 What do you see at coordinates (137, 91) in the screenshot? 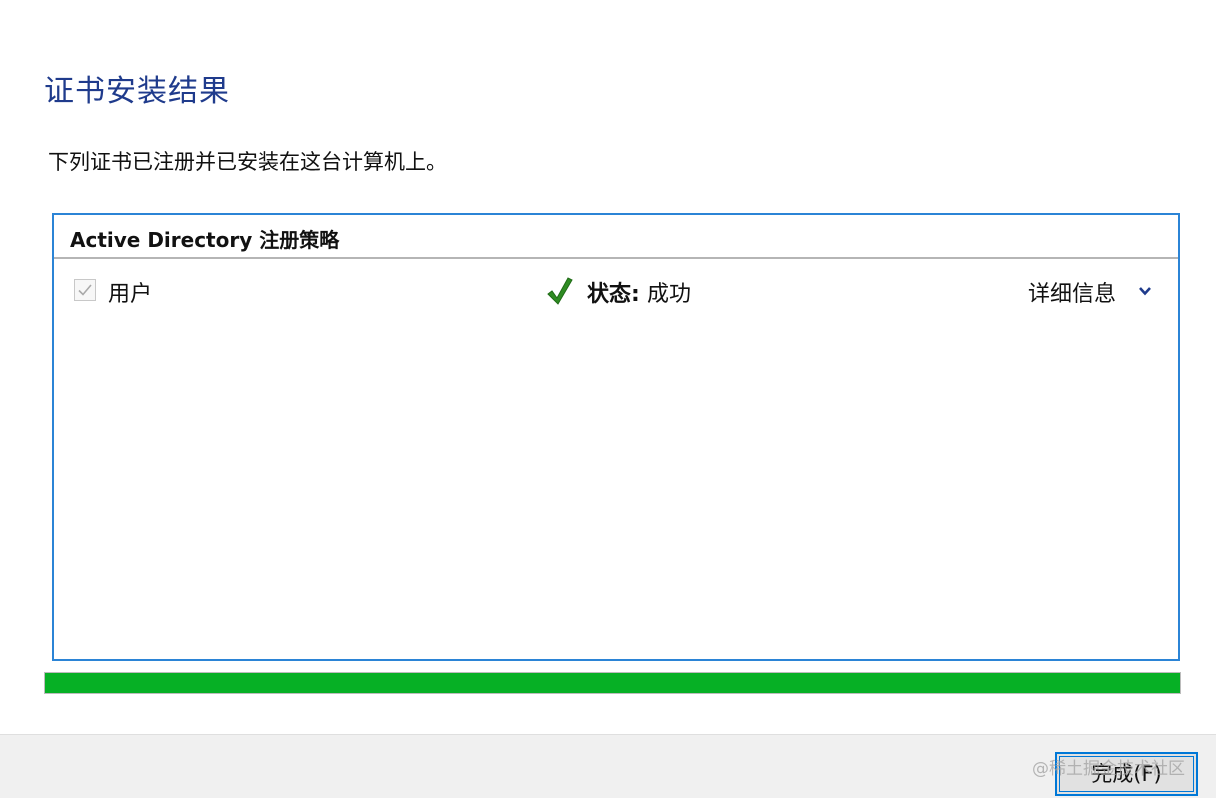
I see `page-title: 证书安装结果` at bounding box center [137, 91].